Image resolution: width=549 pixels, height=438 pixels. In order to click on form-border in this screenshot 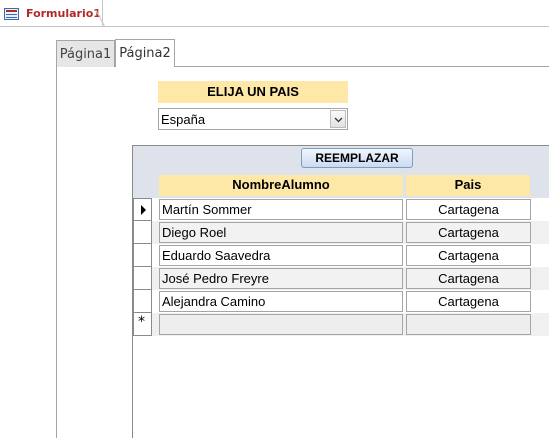, I will do `click(56, 252)`.